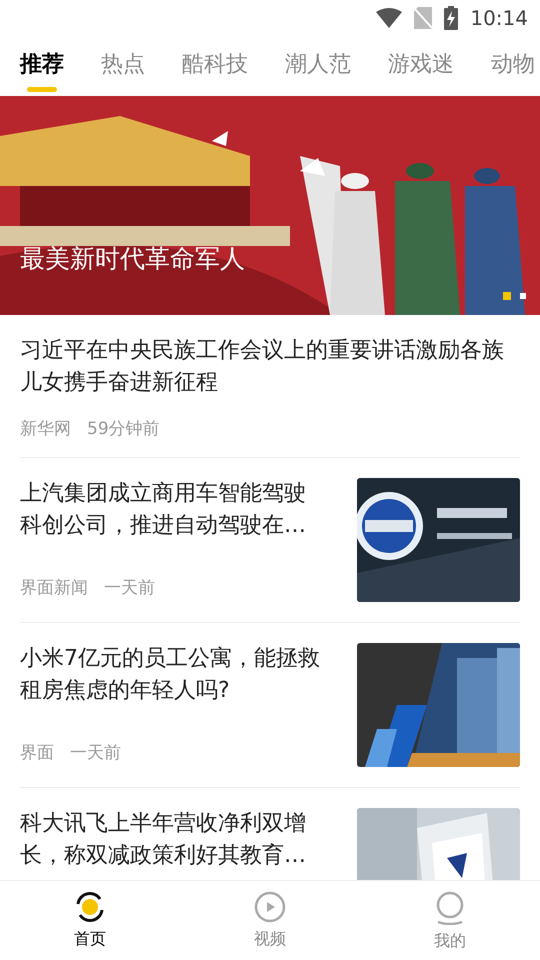  I want to click on no-sim-icon, so click(423, 18).